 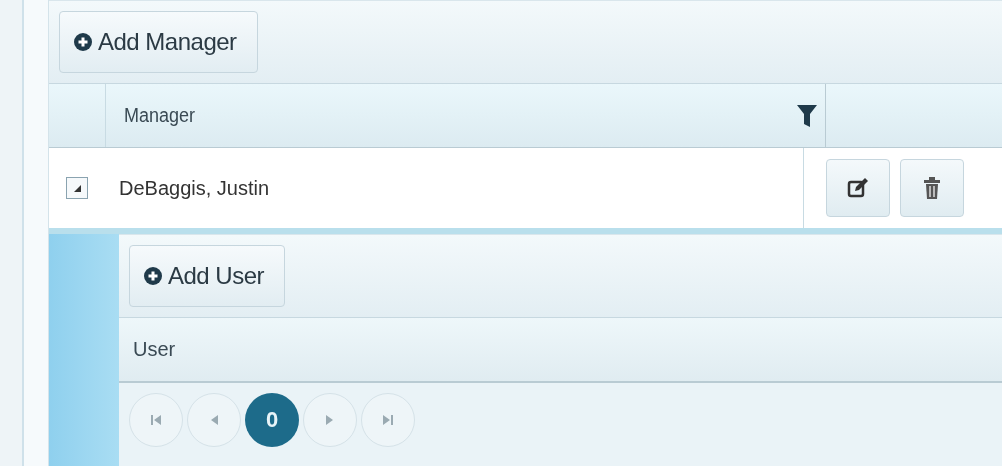 I want to click on add-user-button: Add User, so click(x=207, y=276).